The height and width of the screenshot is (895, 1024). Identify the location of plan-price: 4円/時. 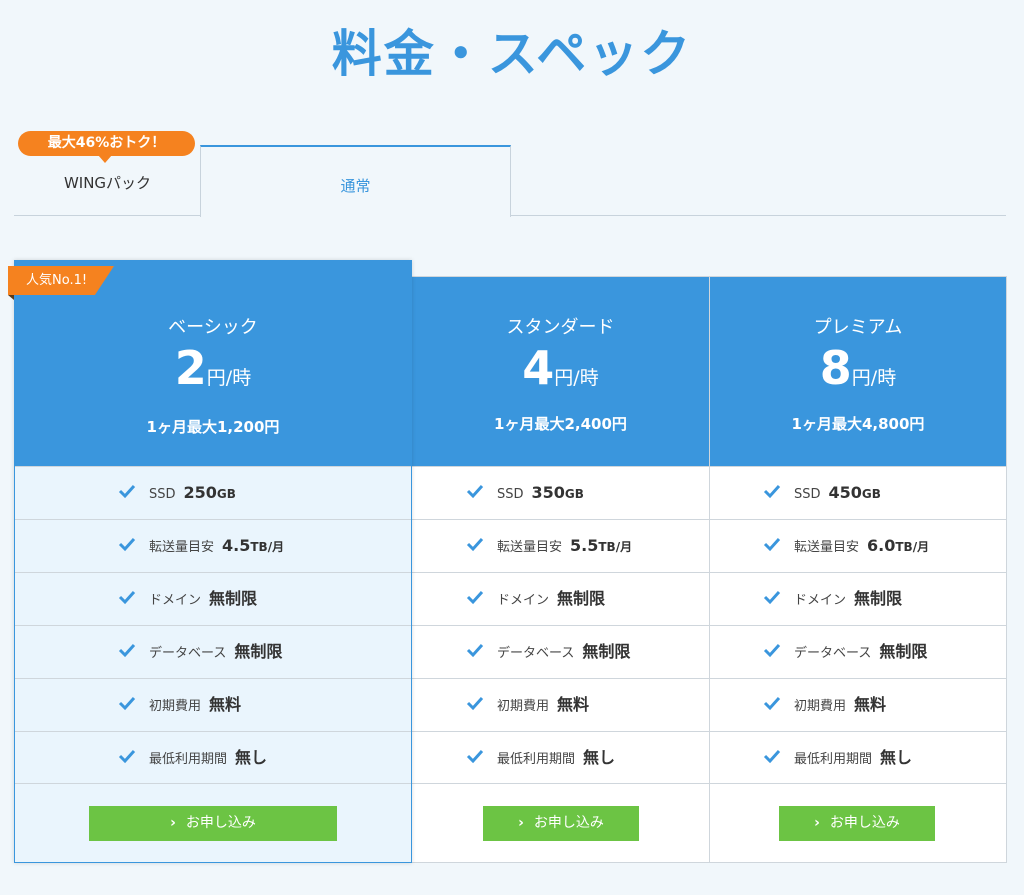
(560, 368).